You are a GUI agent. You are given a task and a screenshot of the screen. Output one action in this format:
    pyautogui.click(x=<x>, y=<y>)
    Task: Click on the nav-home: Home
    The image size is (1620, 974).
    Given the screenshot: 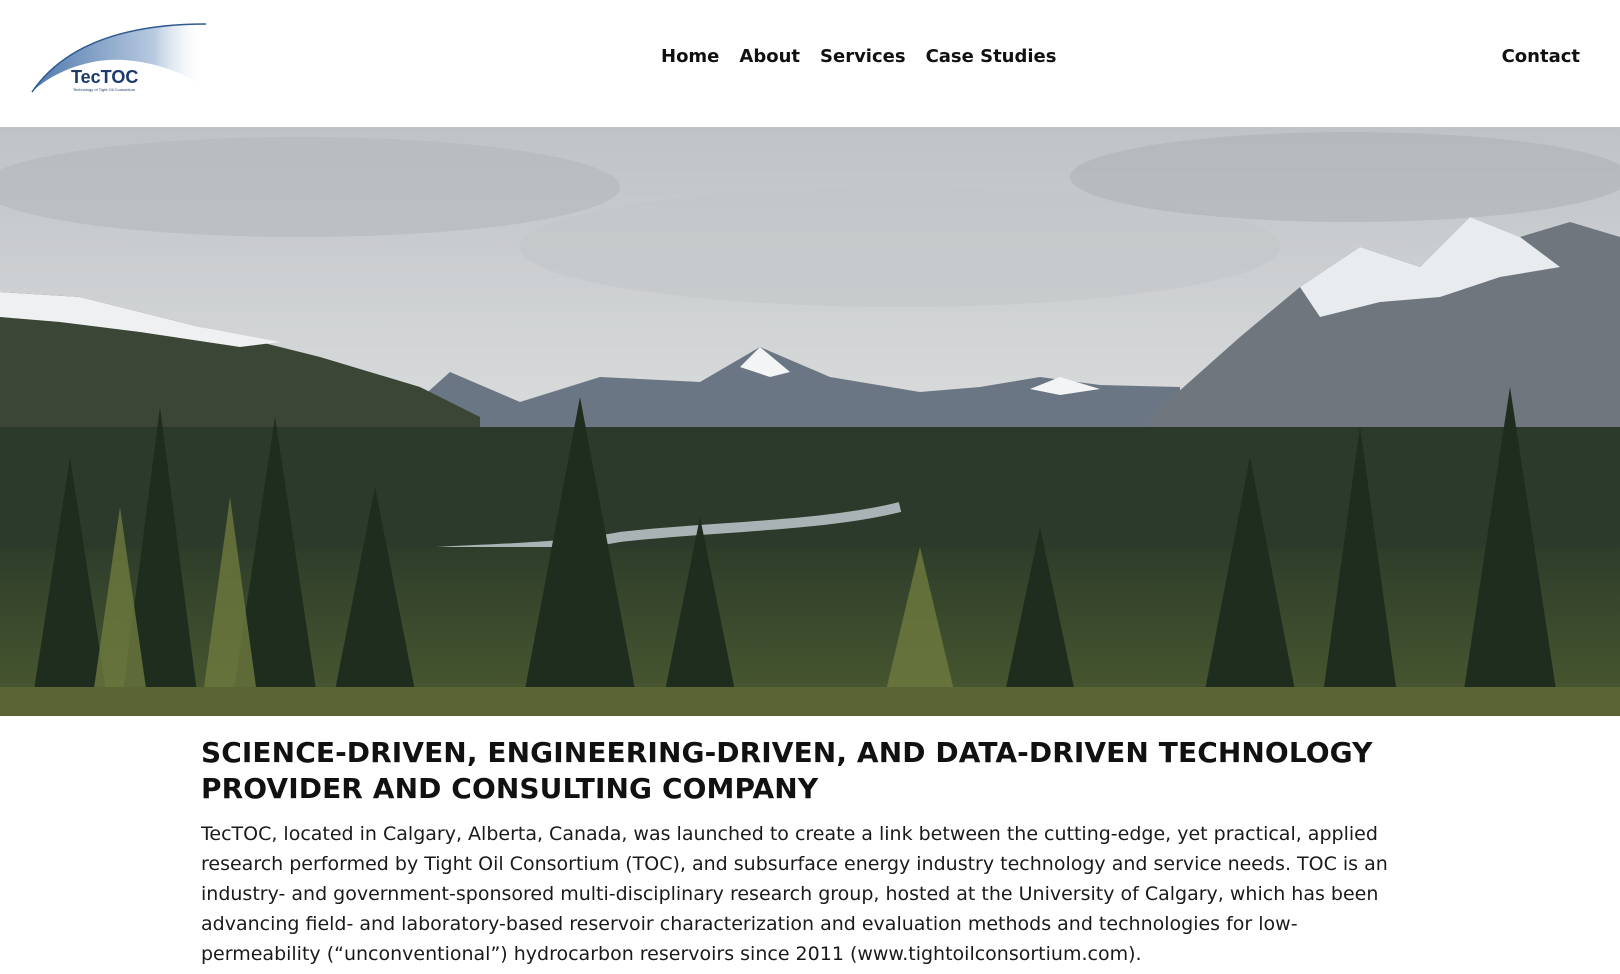 What is the action you would take?
    pyautogui.click(x=690, y=56)
    